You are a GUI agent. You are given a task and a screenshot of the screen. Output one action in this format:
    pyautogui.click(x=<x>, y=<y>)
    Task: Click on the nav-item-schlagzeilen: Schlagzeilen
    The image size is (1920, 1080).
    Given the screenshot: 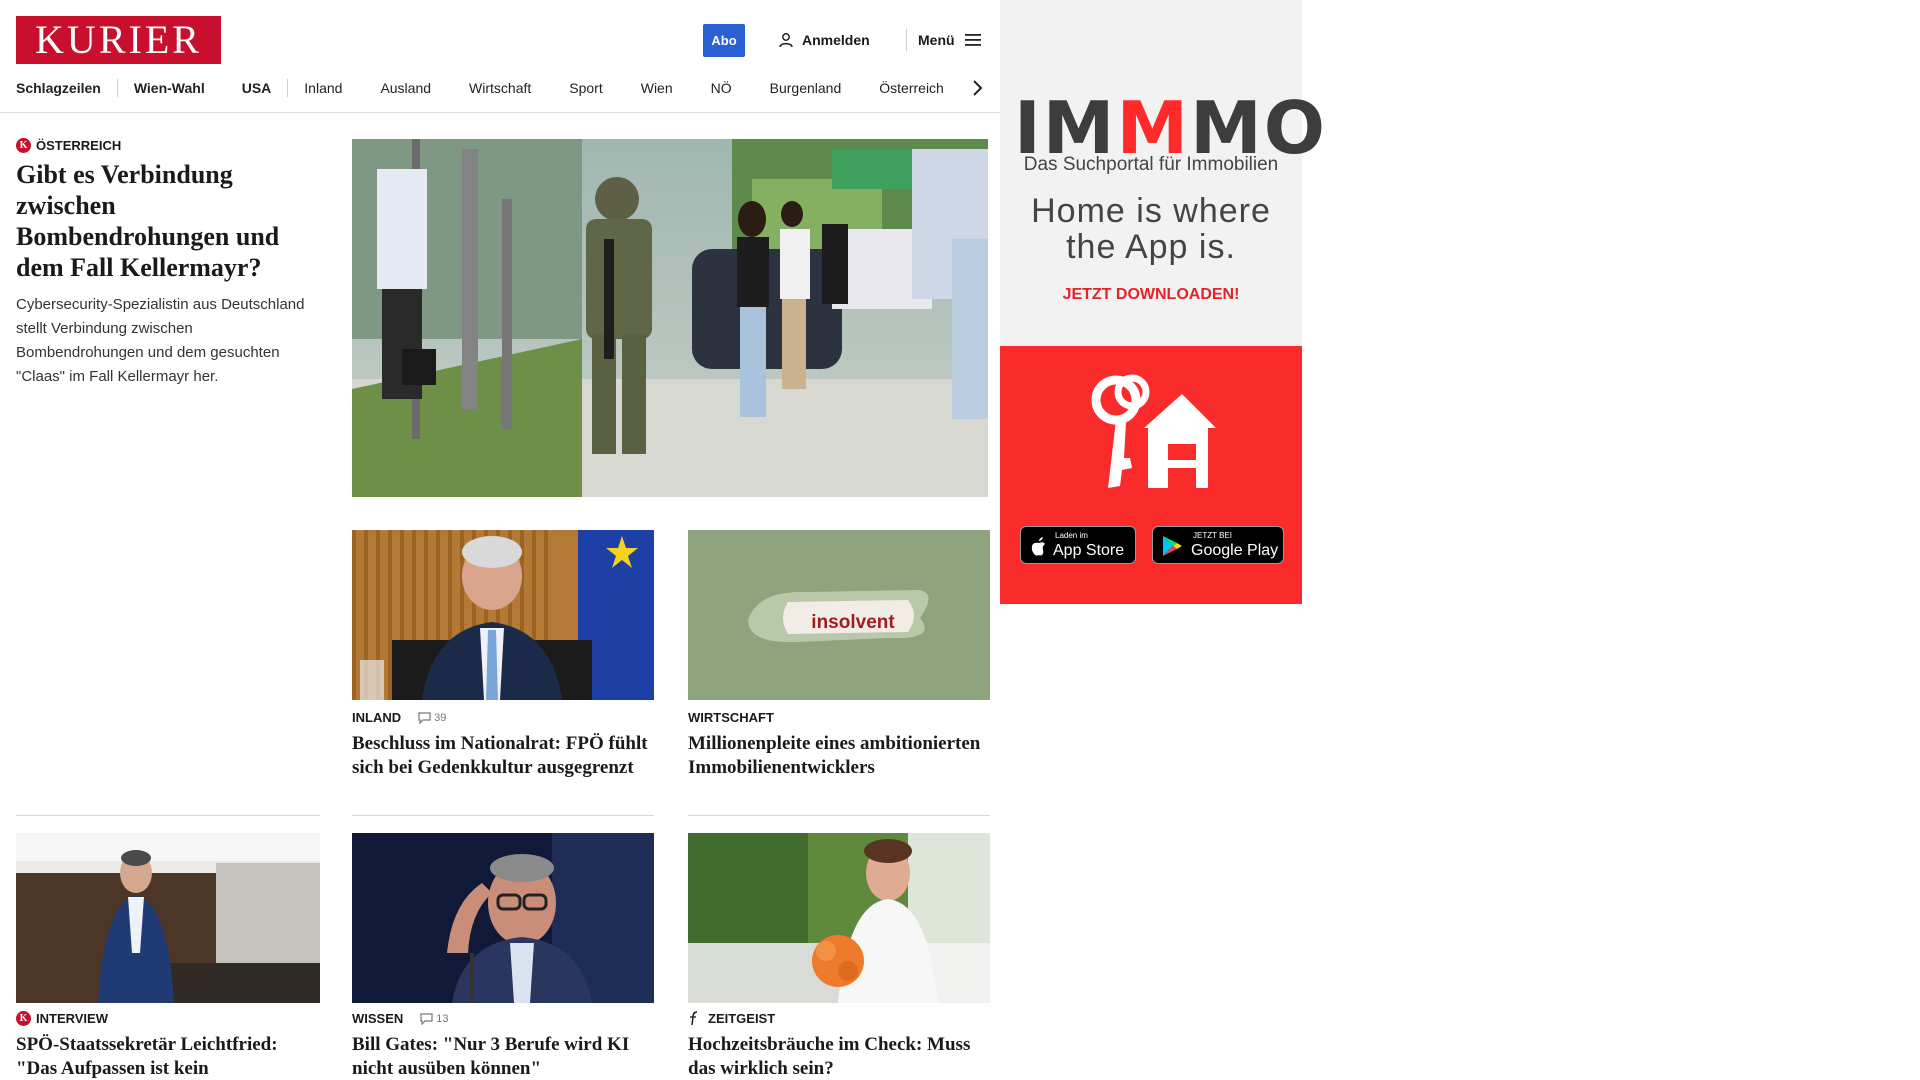 What is the action you would take?
    pyautogui.click(x=58, y=88)
    